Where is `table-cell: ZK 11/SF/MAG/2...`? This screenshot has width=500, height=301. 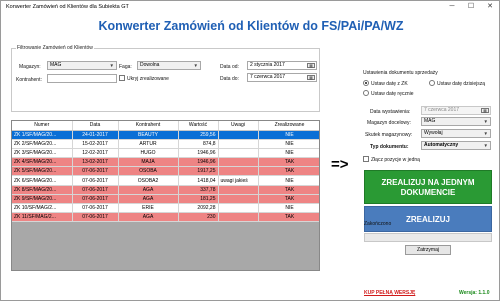
table-cell: ZK 11/SF/MAG/2... is located at coordinates (42, 217).